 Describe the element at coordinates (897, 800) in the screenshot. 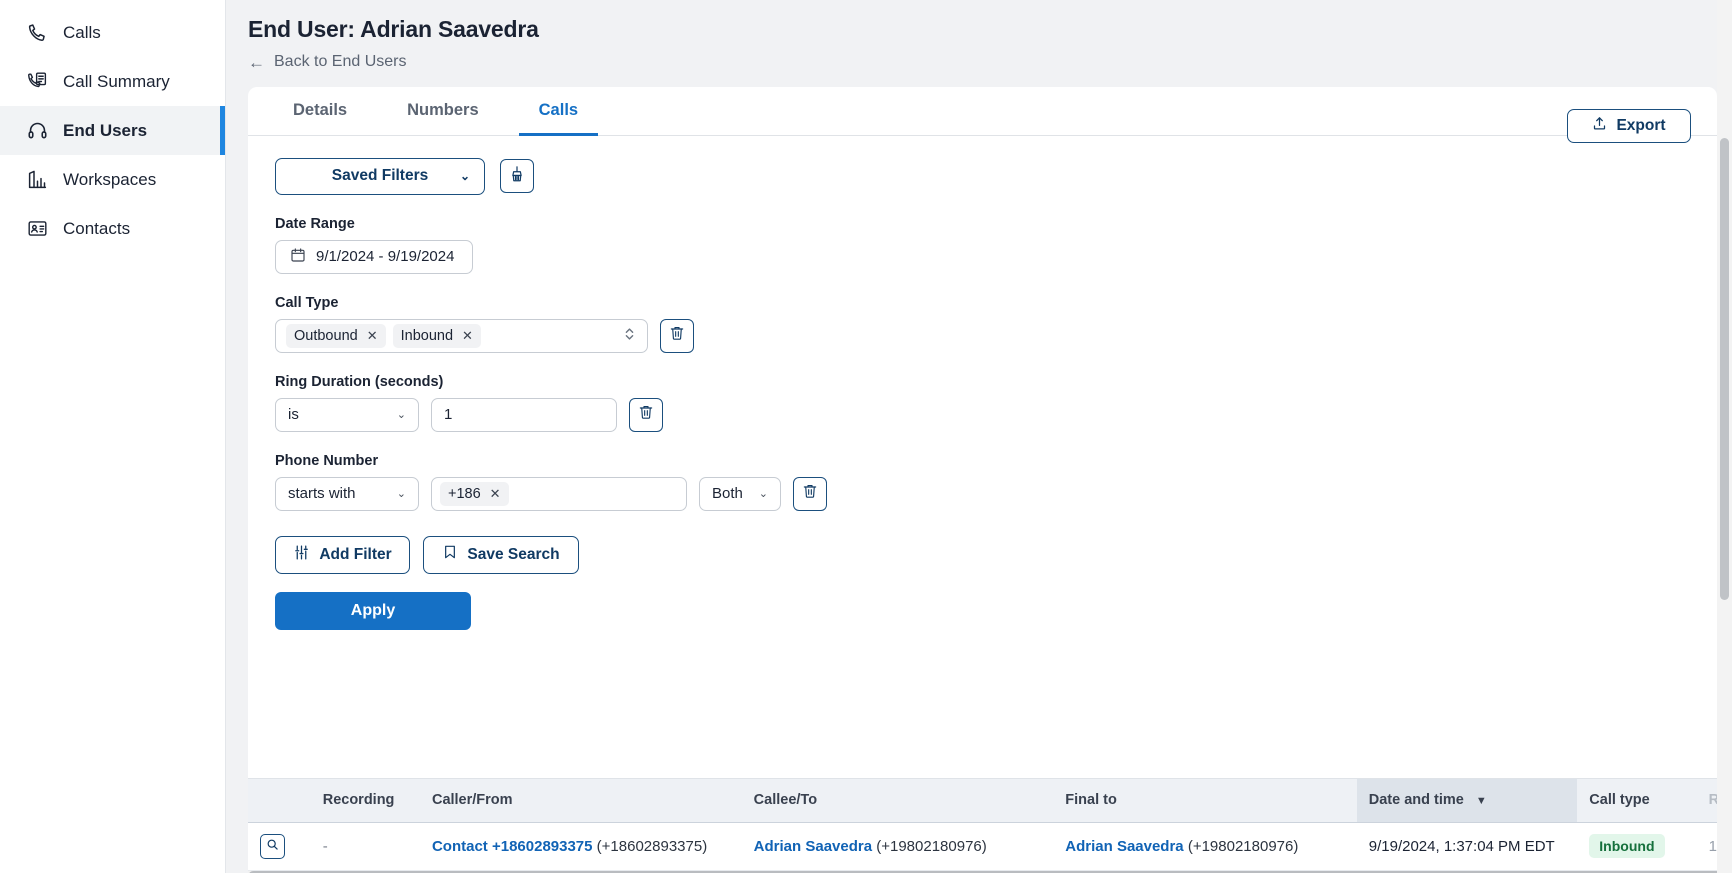

I see `column-header-callee-to: Callee/To` at that location.